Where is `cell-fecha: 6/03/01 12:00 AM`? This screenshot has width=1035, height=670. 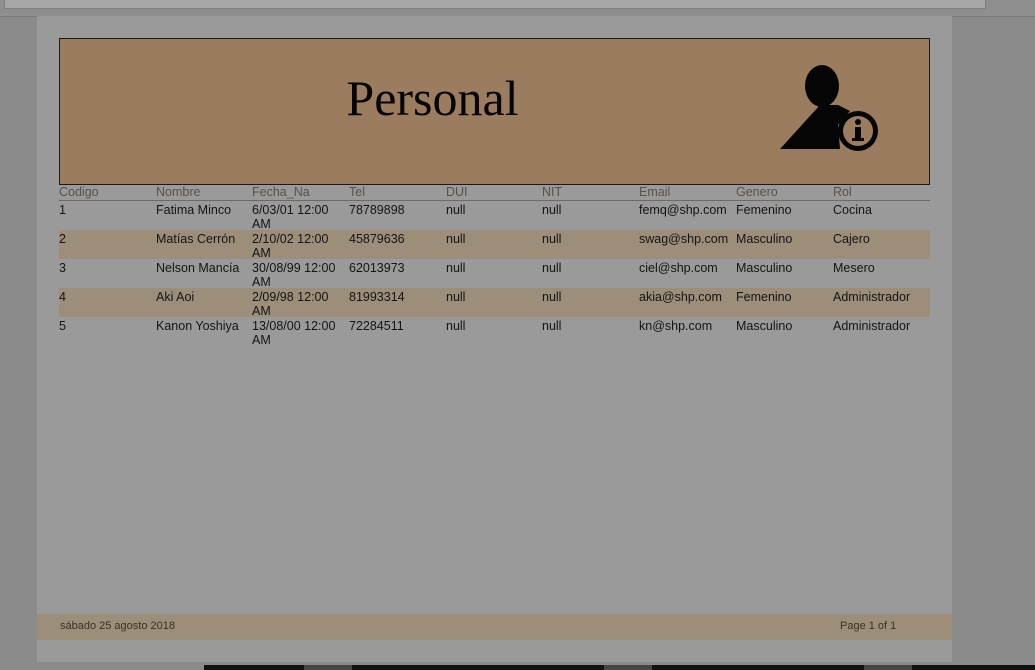
cell-fecha: 6/03/01 12:00 AM is located at coordinates (290, 217).